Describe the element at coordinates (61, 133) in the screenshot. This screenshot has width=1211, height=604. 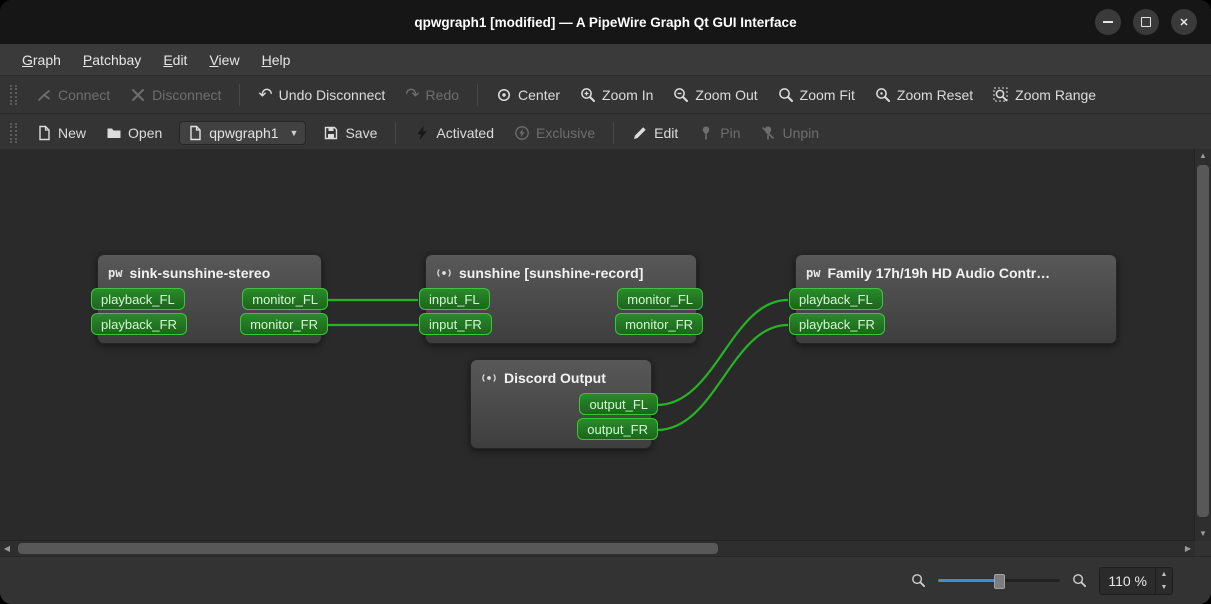
I see `new-button: New` at that location.